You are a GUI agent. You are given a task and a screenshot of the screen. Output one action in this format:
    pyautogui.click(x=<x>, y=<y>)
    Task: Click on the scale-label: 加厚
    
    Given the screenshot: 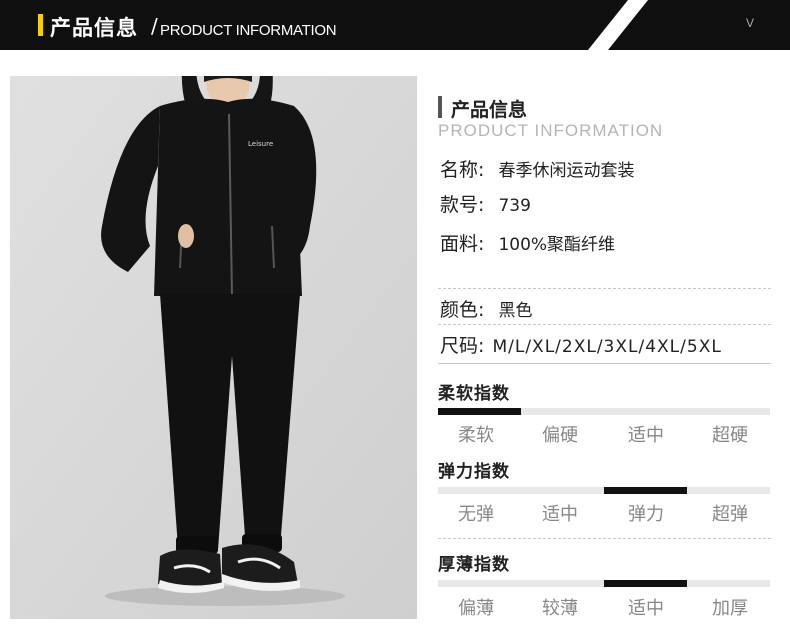 What is the action you would take?
    pyautogui.click(x=730, y=608)
    